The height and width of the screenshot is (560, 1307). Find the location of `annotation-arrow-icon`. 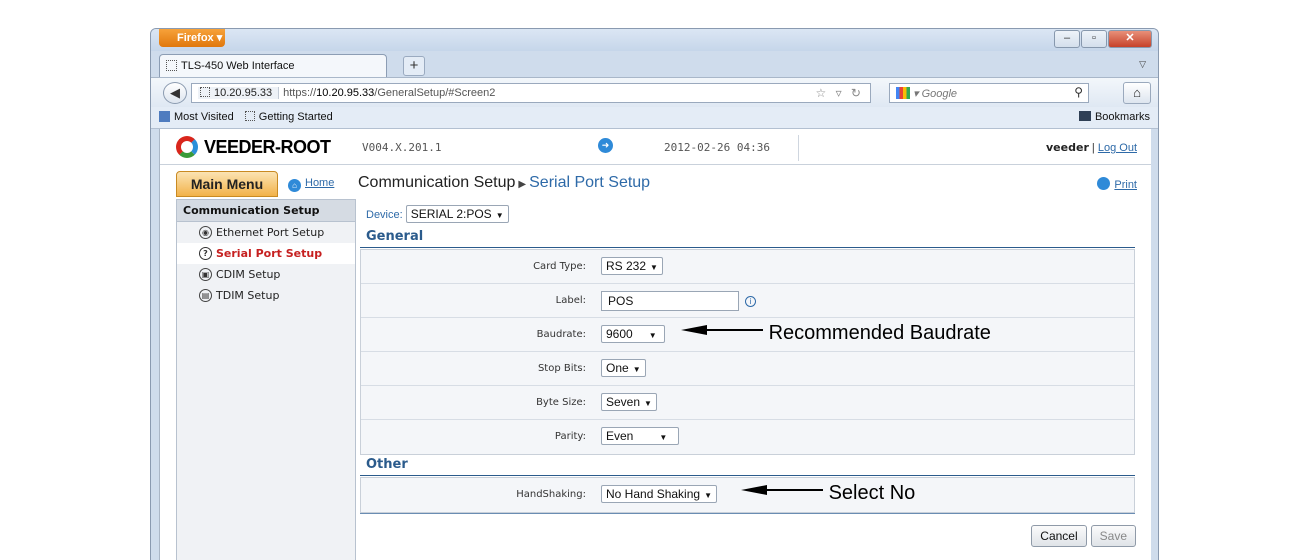

annotation-arrow-icon is located at coordinates (782, 490).